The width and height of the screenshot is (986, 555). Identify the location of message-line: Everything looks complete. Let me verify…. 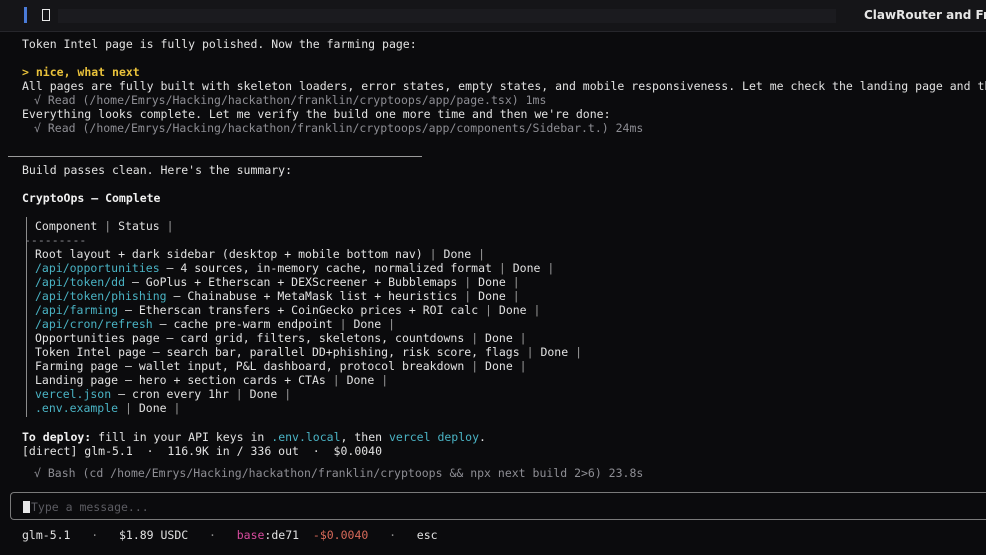
(316, 114).